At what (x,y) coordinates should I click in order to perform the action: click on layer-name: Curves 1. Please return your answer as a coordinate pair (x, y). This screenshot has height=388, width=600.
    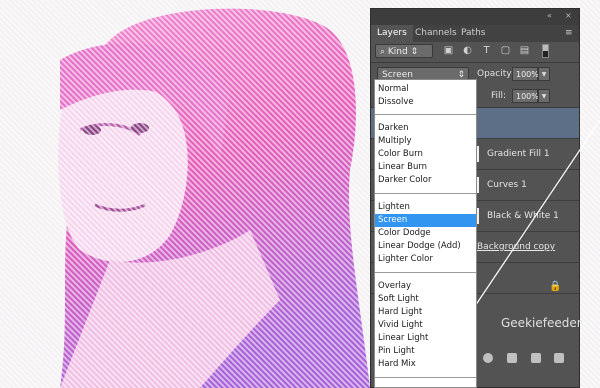
    Looking at the image, I should click on (507, 185).